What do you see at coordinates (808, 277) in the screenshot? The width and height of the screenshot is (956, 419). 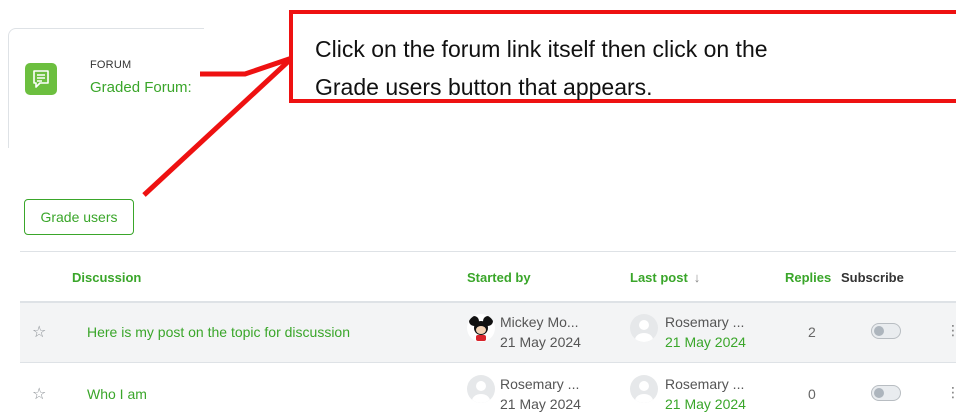 I see `header-replies: Replies` at bounding box center [808, 277].